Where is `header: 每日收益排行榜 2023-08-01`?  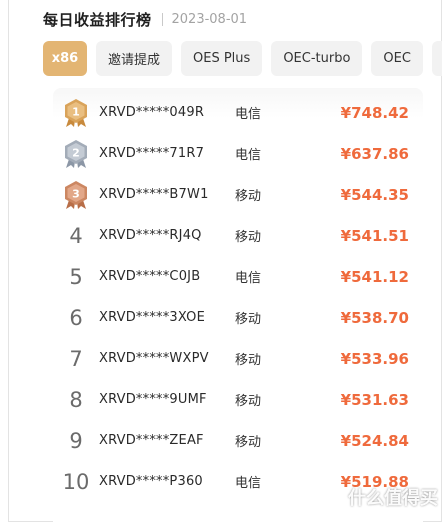
header: 每日收益排行榜 2023-08-01 is located at coordinates (145, 19).